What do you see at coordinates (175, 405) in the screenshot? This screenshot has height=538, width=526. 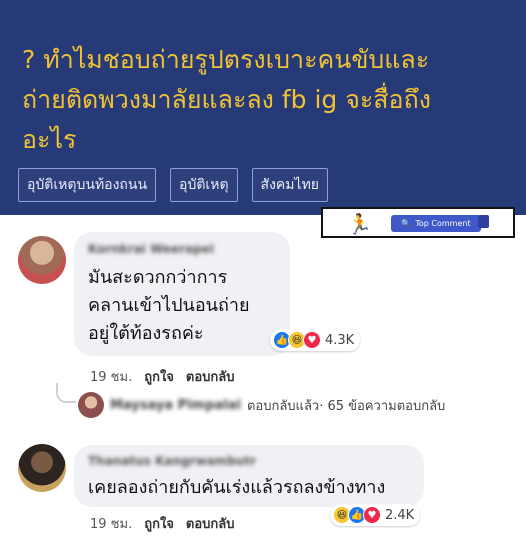 I see `reply-author: Maysaya Pimpalai` at bounding box center [175, 405].